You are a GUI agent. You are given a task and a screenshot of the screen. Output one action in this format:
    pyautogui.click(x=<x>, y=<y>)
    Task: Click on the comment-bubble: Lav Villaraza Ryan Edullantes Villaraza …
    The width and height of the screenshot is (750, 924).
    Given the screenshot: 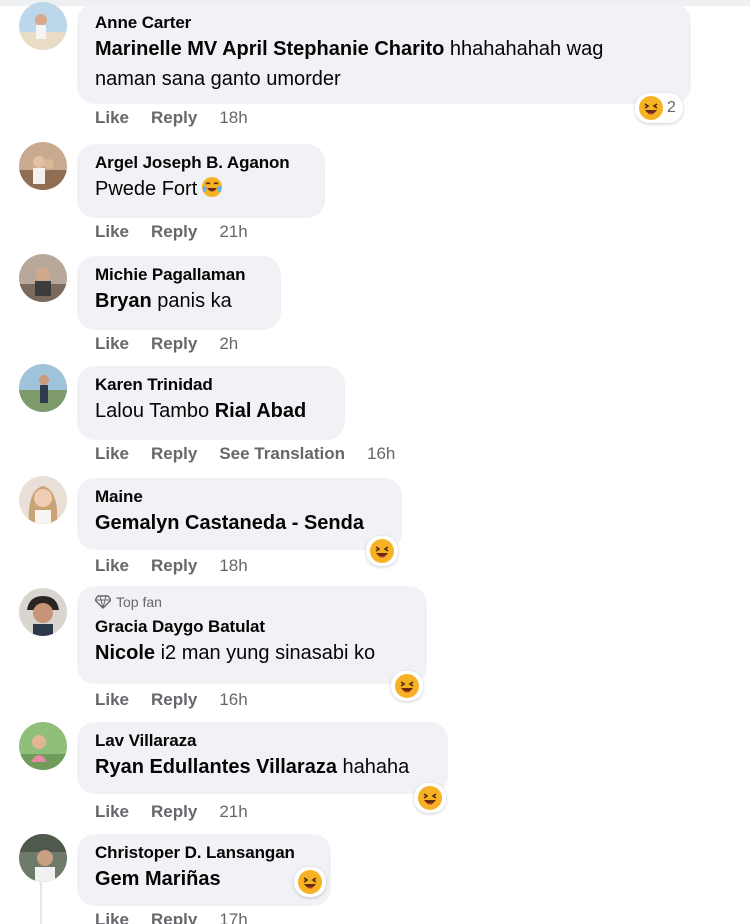 What is the action you would take?
    pyautogui.click(x=262, y=758)
    